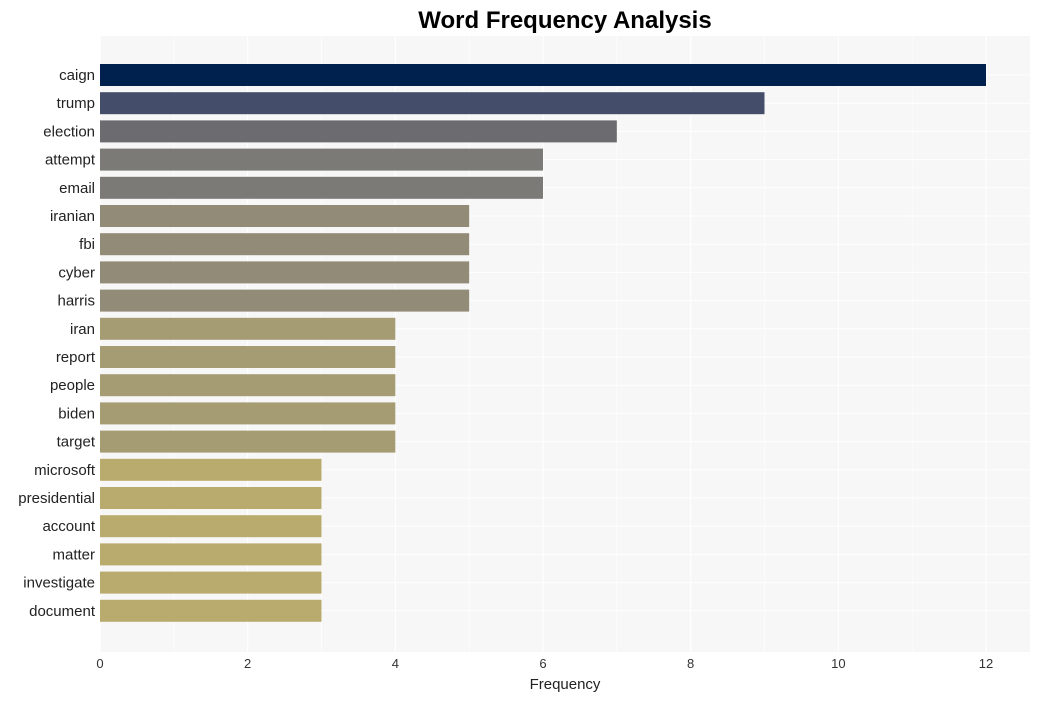 The width and height of the screenshot is (1040, 701). I want to click on x-tick-labels: 0 2 4 6 8 10 12, so click(544, 663).